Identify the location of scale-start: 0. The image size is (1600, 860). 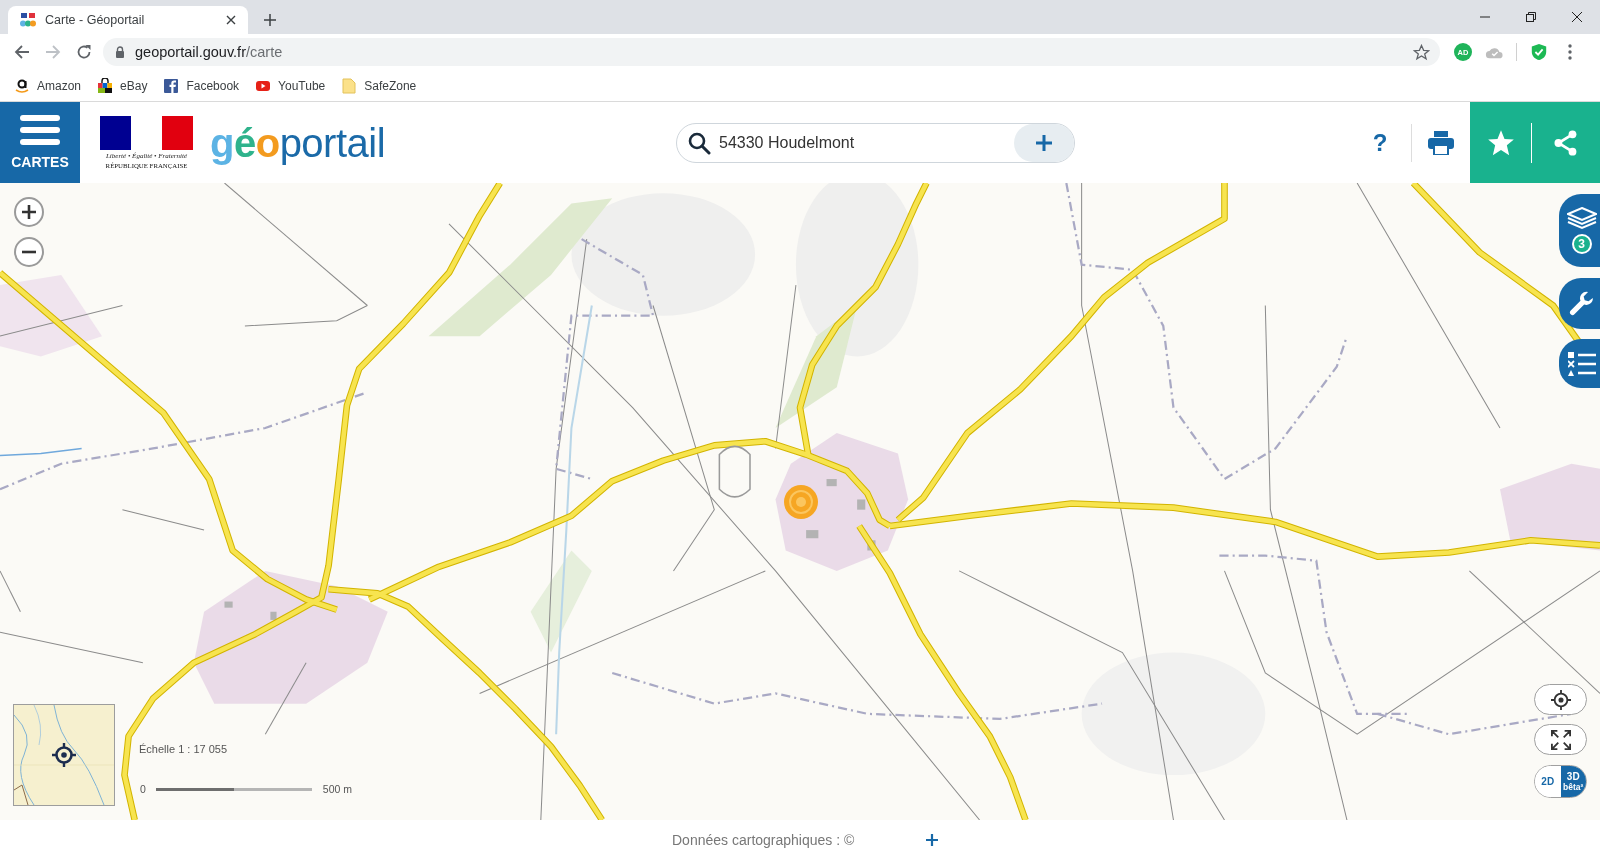
(143, 789).